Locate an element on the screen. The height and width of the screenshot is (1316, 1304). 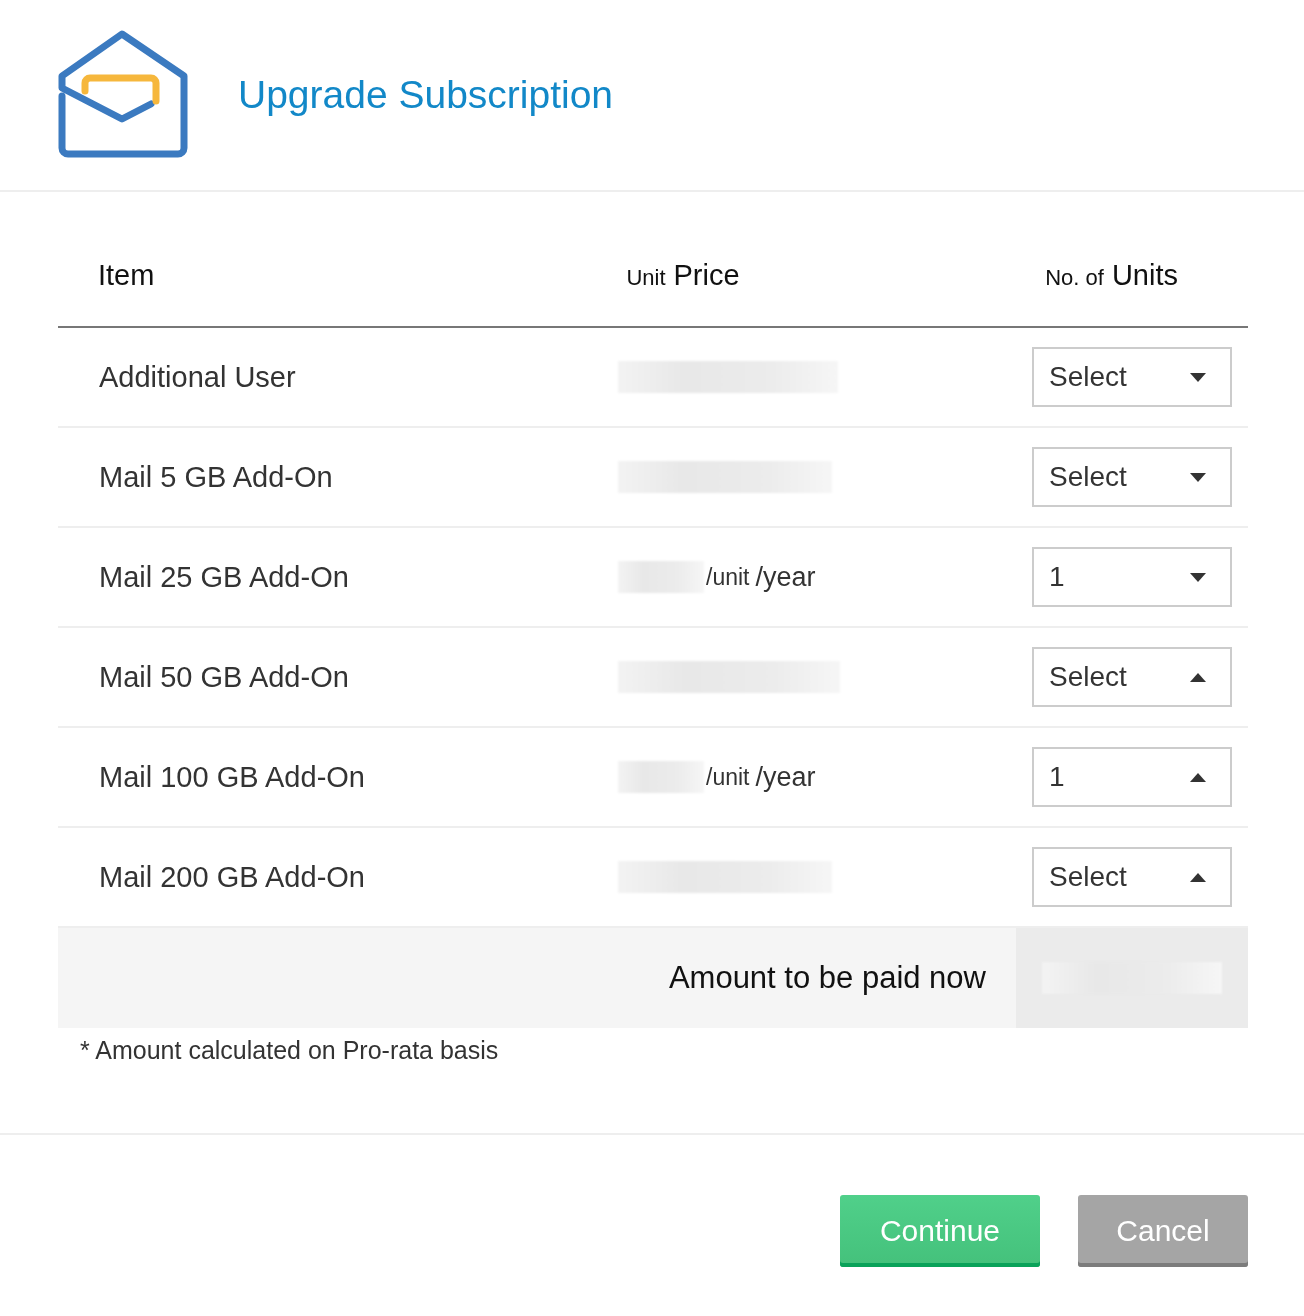
column-header: Unit is located at coordinates (646, 278).